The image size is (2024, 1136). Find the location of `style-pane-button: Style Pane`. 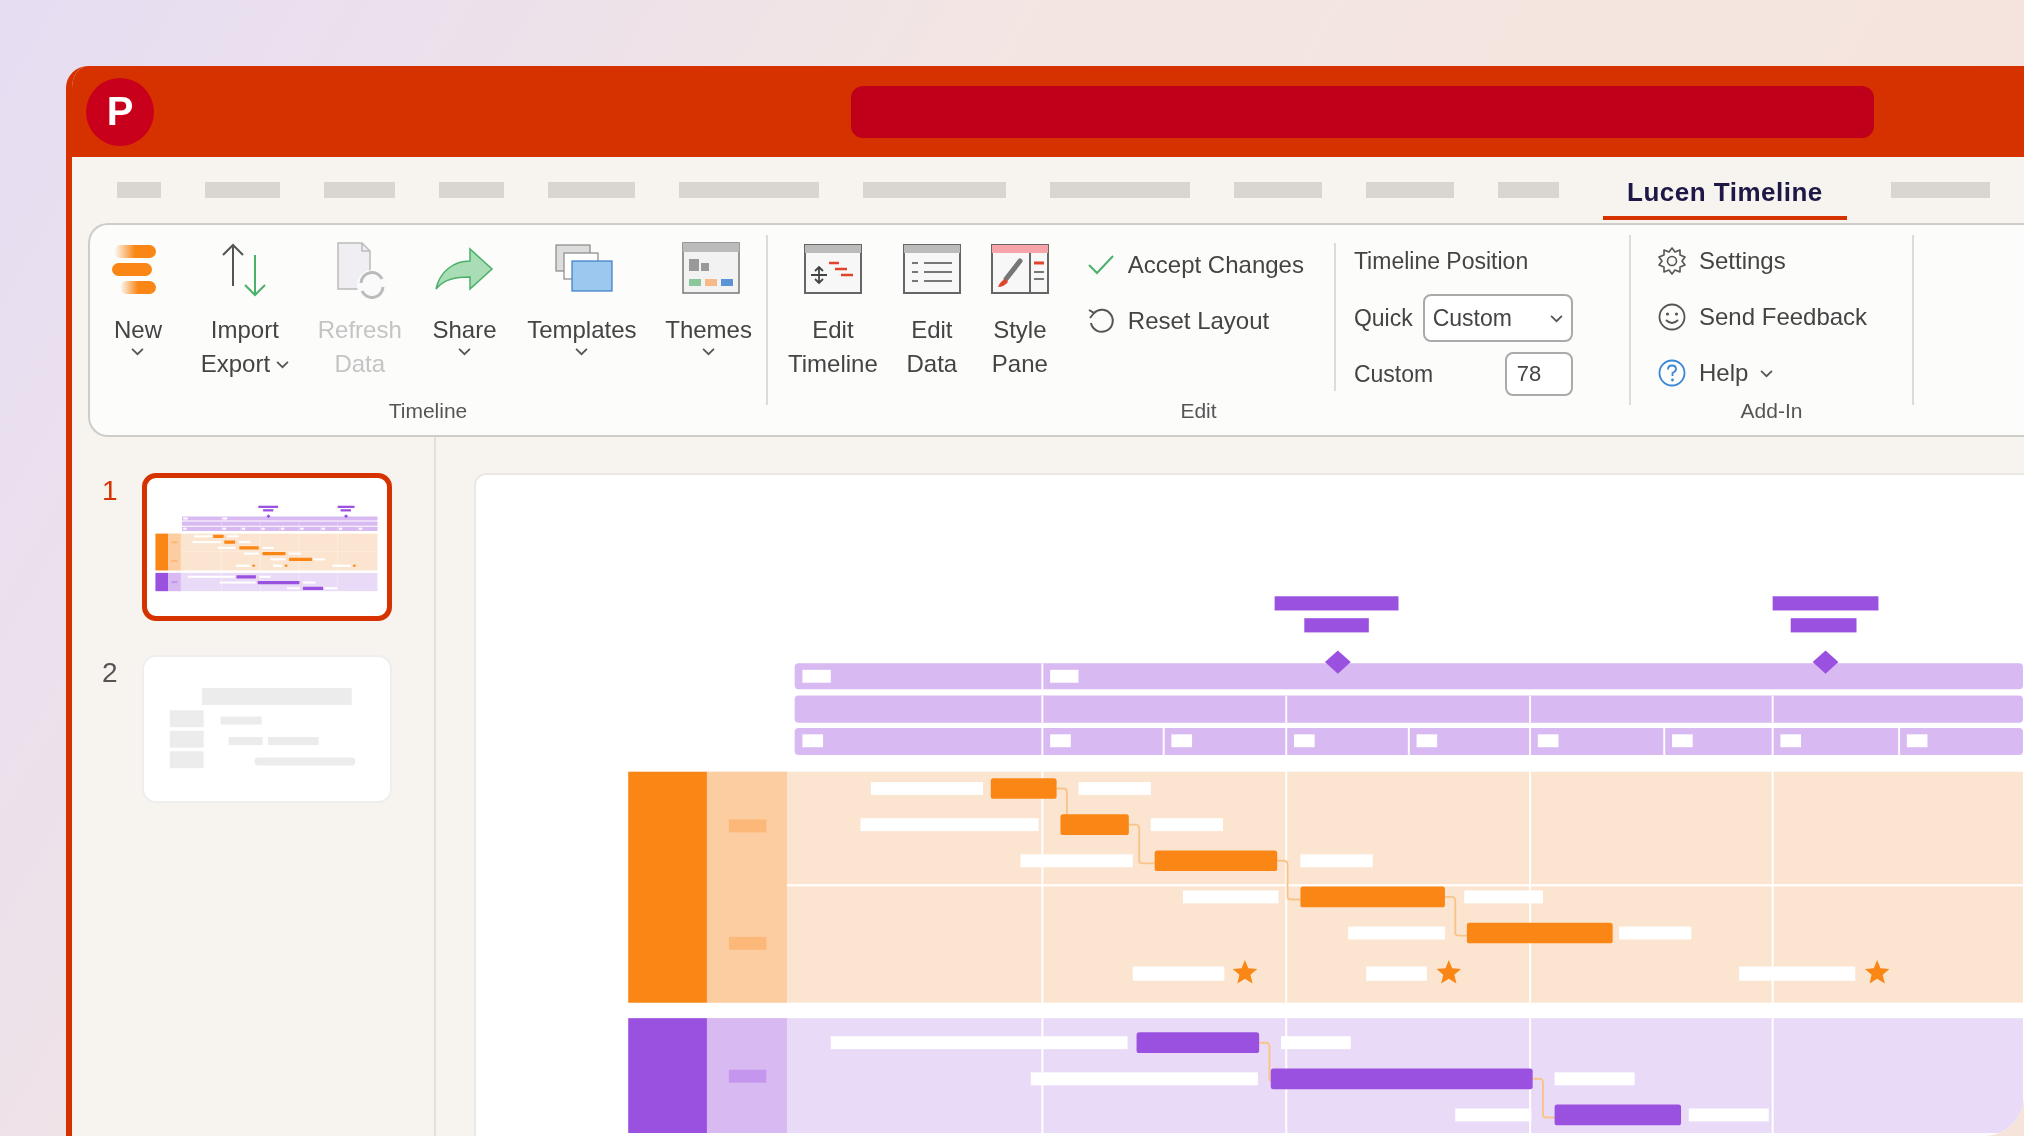

style-pane-button: Style Pane is located at coordinates (1019, 311).